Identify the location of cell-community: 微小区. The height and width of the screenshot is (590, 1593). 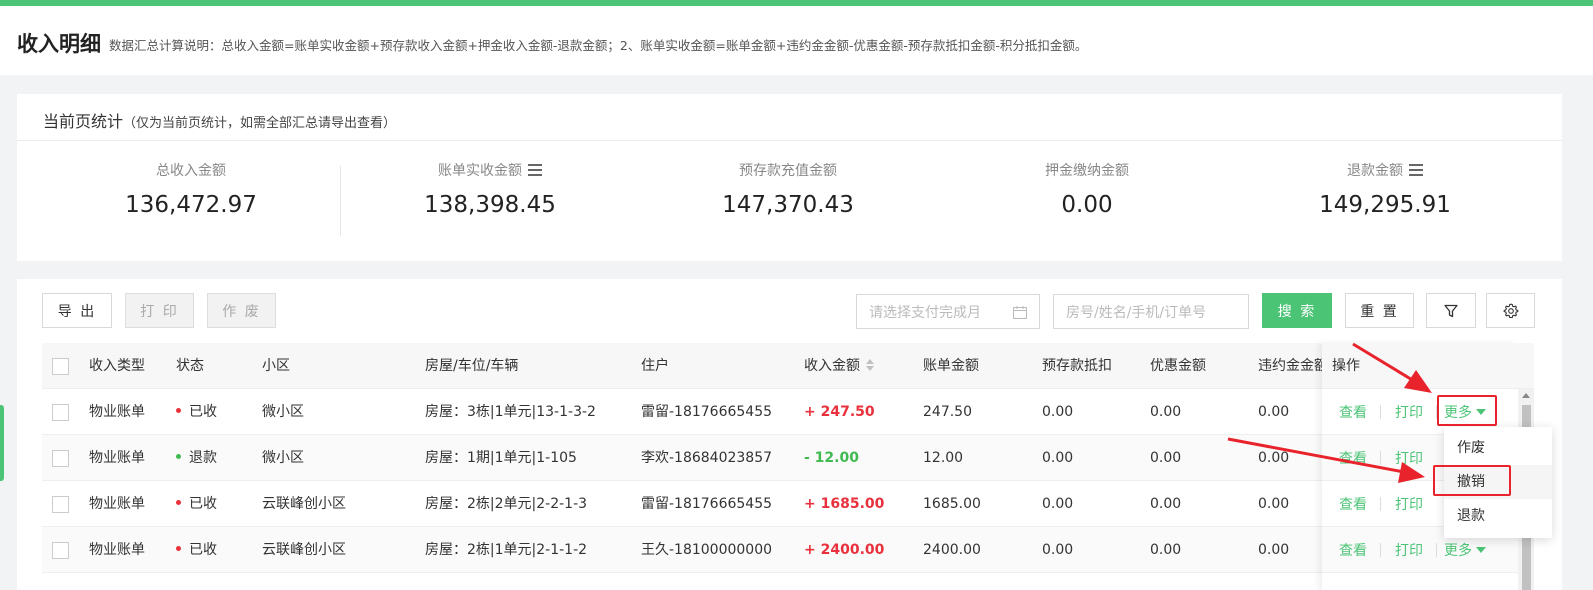
(283, 458).